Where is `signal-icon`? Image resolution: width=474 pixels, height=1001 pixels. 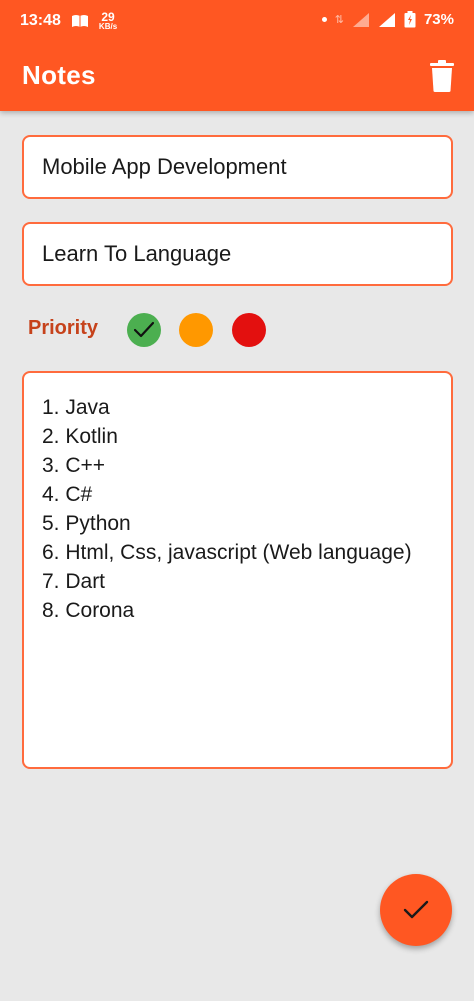
signal-icon is located at coordinates (360, 19).